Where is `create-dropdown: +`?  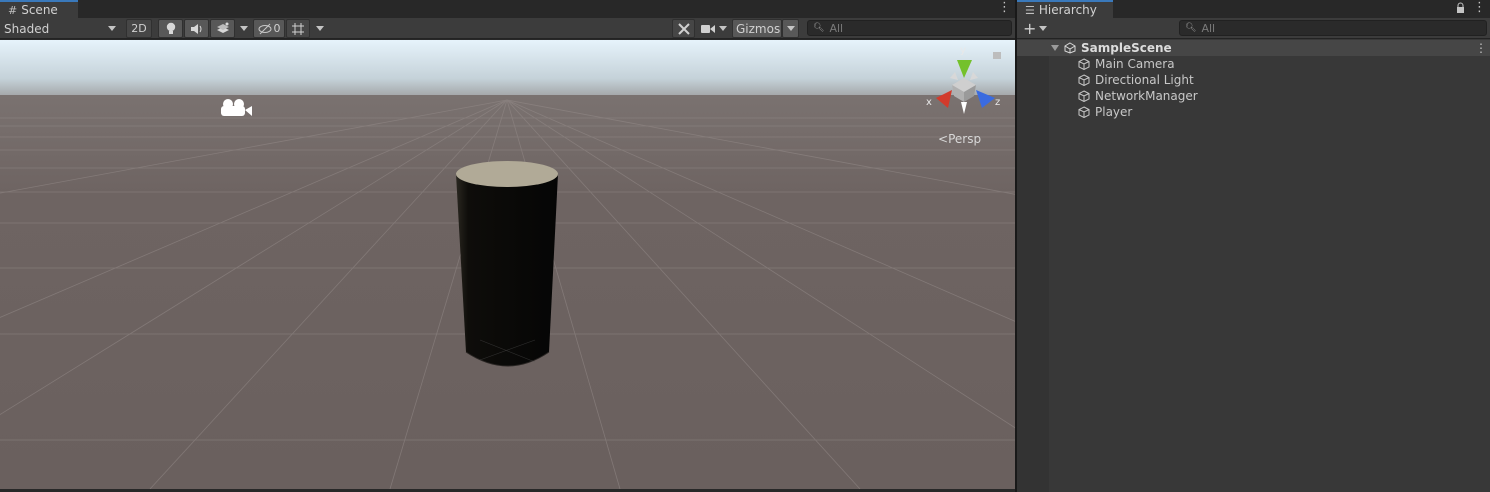
create-dropdown: + is located at coordinates (1037, 28).